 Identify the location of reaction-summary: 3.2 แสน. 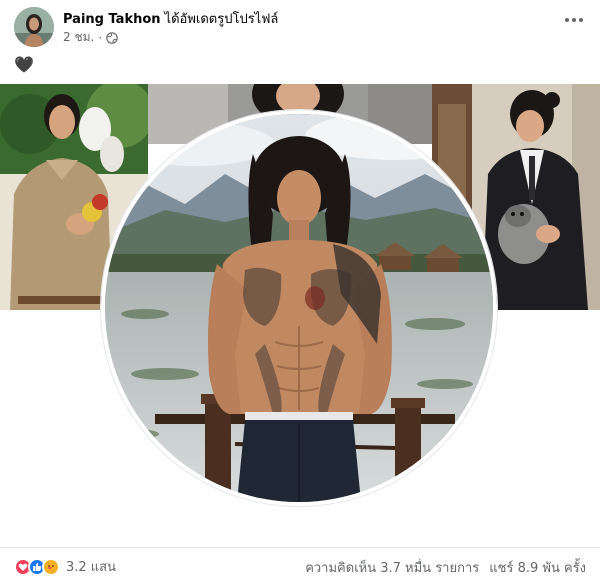
(65, 566).